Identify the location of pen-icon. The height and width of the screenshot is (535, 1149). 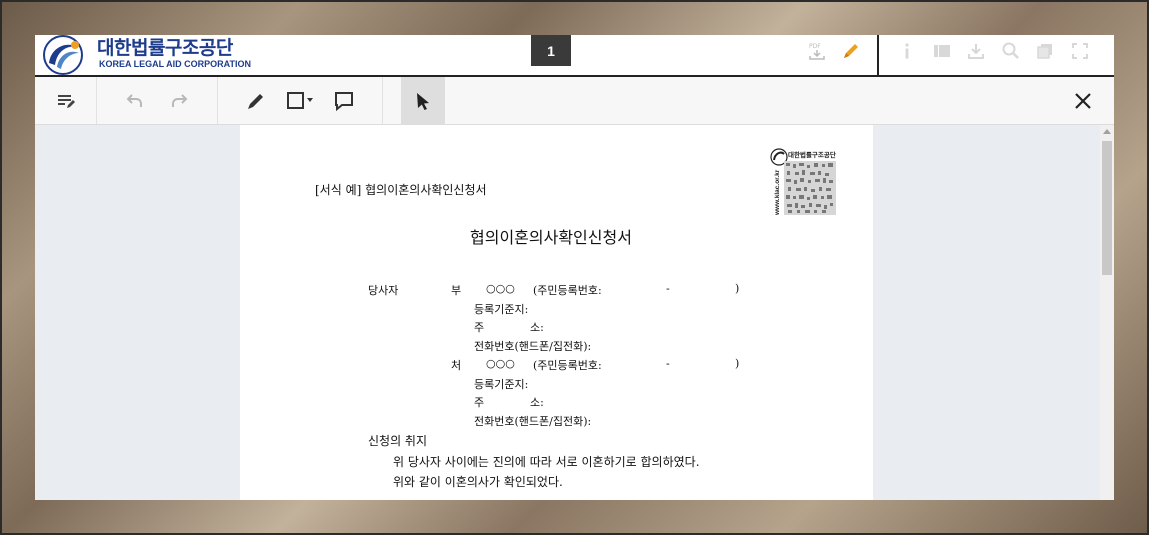
(255, 101).